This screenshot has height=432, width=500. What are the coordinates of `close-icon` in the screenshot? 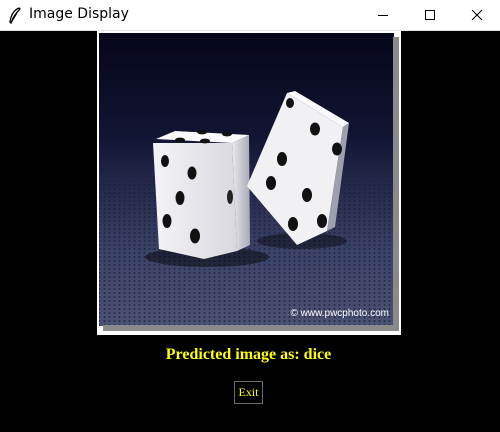 It's located at (477, 15).